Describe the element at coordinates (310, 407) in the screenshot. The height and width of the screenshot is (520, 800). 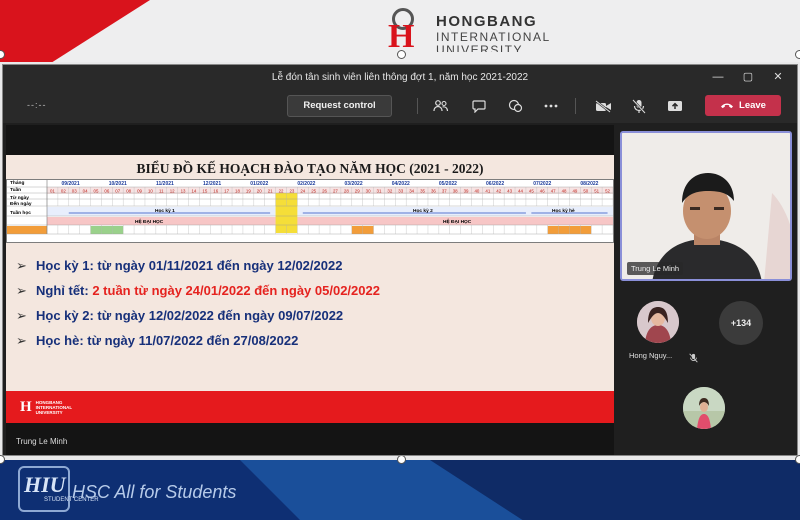
I see `slide-footer-bar: H HONGBANG INTERNATIONAL UNIVERSITY` at that location.